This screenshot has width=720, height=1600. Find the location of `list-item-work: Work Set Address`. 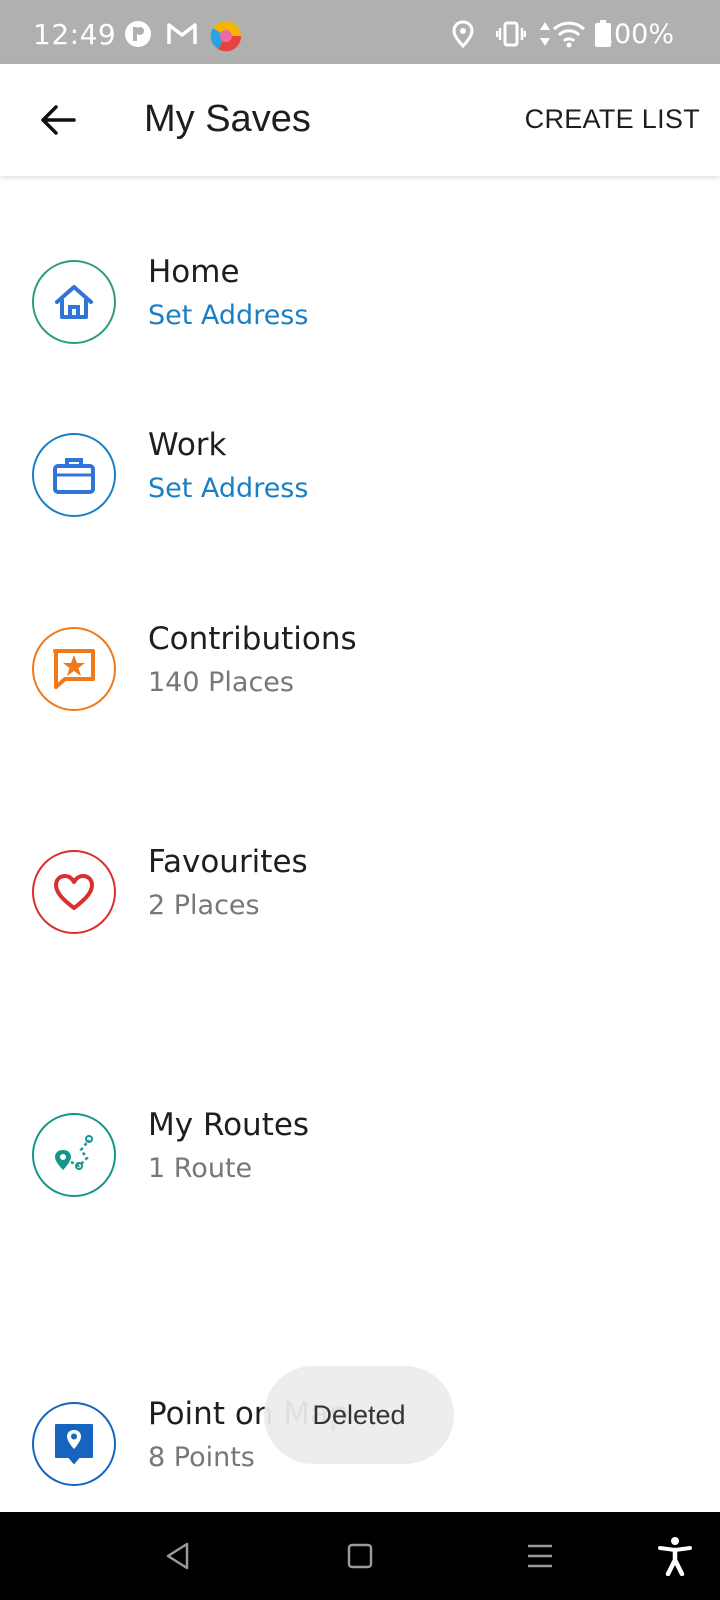

list-item-work: Work Set Address is located at coordinates (360, 485).